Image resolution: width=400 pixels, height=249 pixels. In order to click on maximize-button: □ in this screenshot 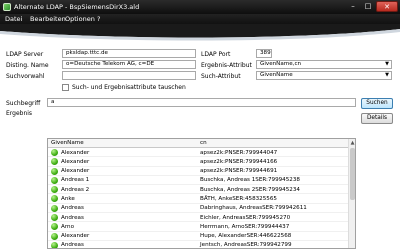, I will do `click(368, 6)`.